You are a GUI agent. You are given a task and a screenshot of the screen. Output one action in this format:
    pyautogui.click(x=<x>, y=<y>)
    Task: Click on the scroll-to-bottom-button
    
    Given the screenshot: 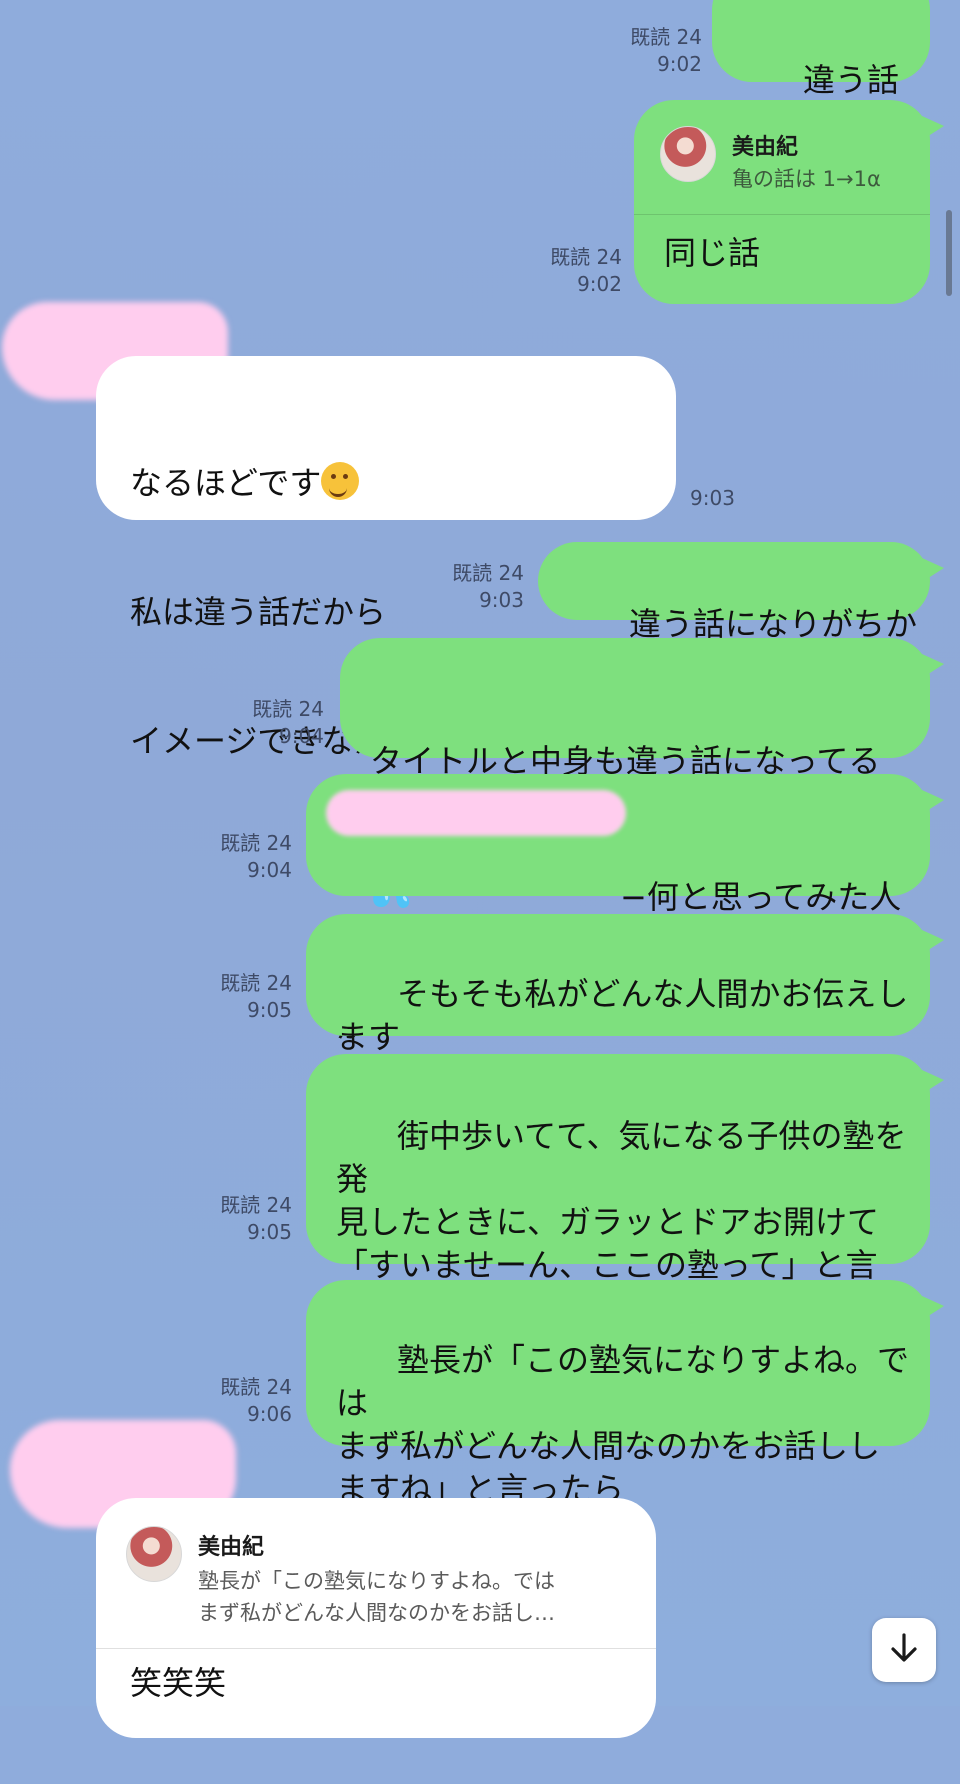 What is the action you would take?
    pyautogui.click(x=904, y=1650)
    